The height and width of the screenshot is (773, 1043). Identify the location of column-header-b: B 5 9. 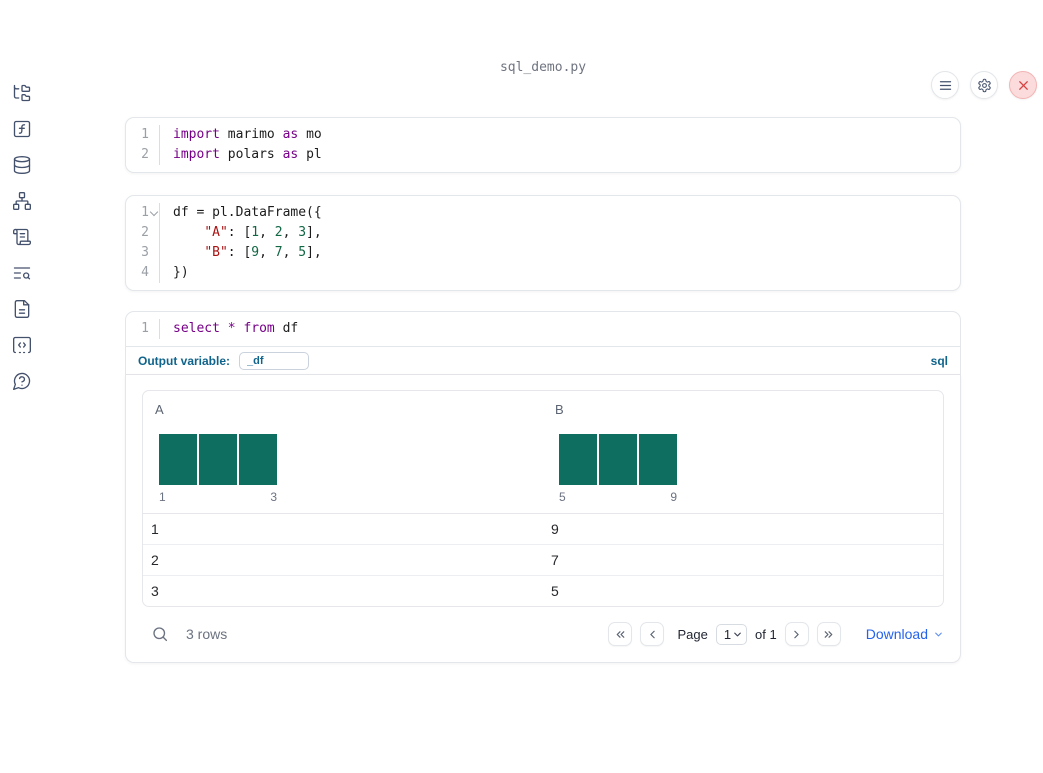
(743, 452).